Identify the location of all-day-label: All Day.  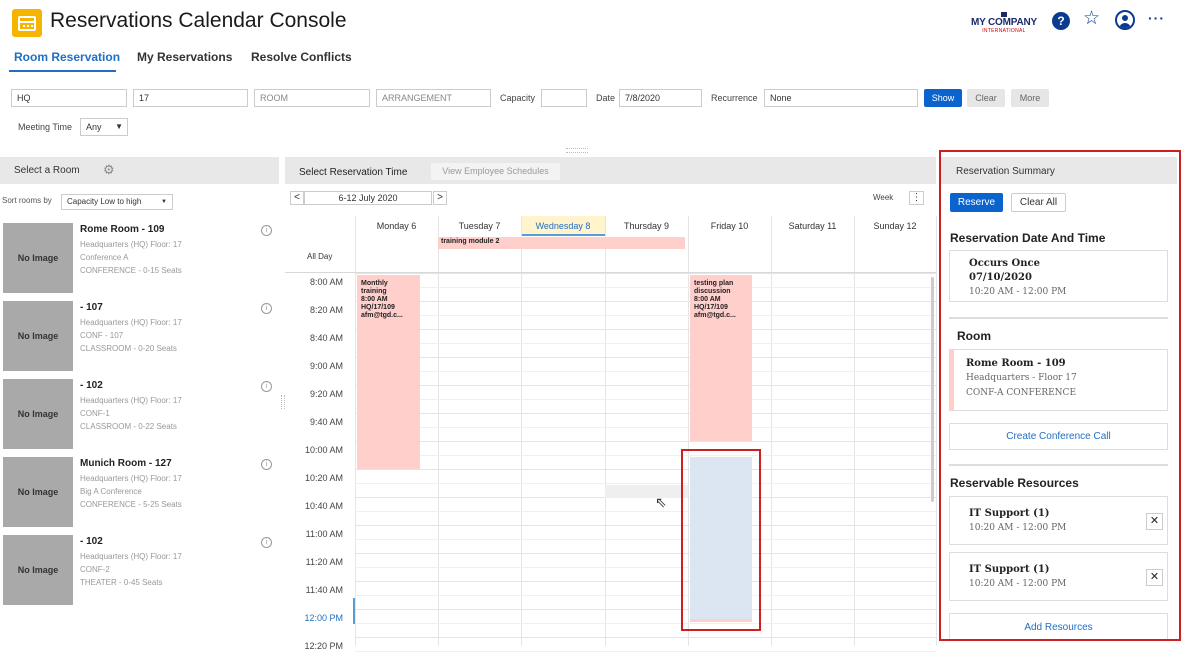
(320, 256).